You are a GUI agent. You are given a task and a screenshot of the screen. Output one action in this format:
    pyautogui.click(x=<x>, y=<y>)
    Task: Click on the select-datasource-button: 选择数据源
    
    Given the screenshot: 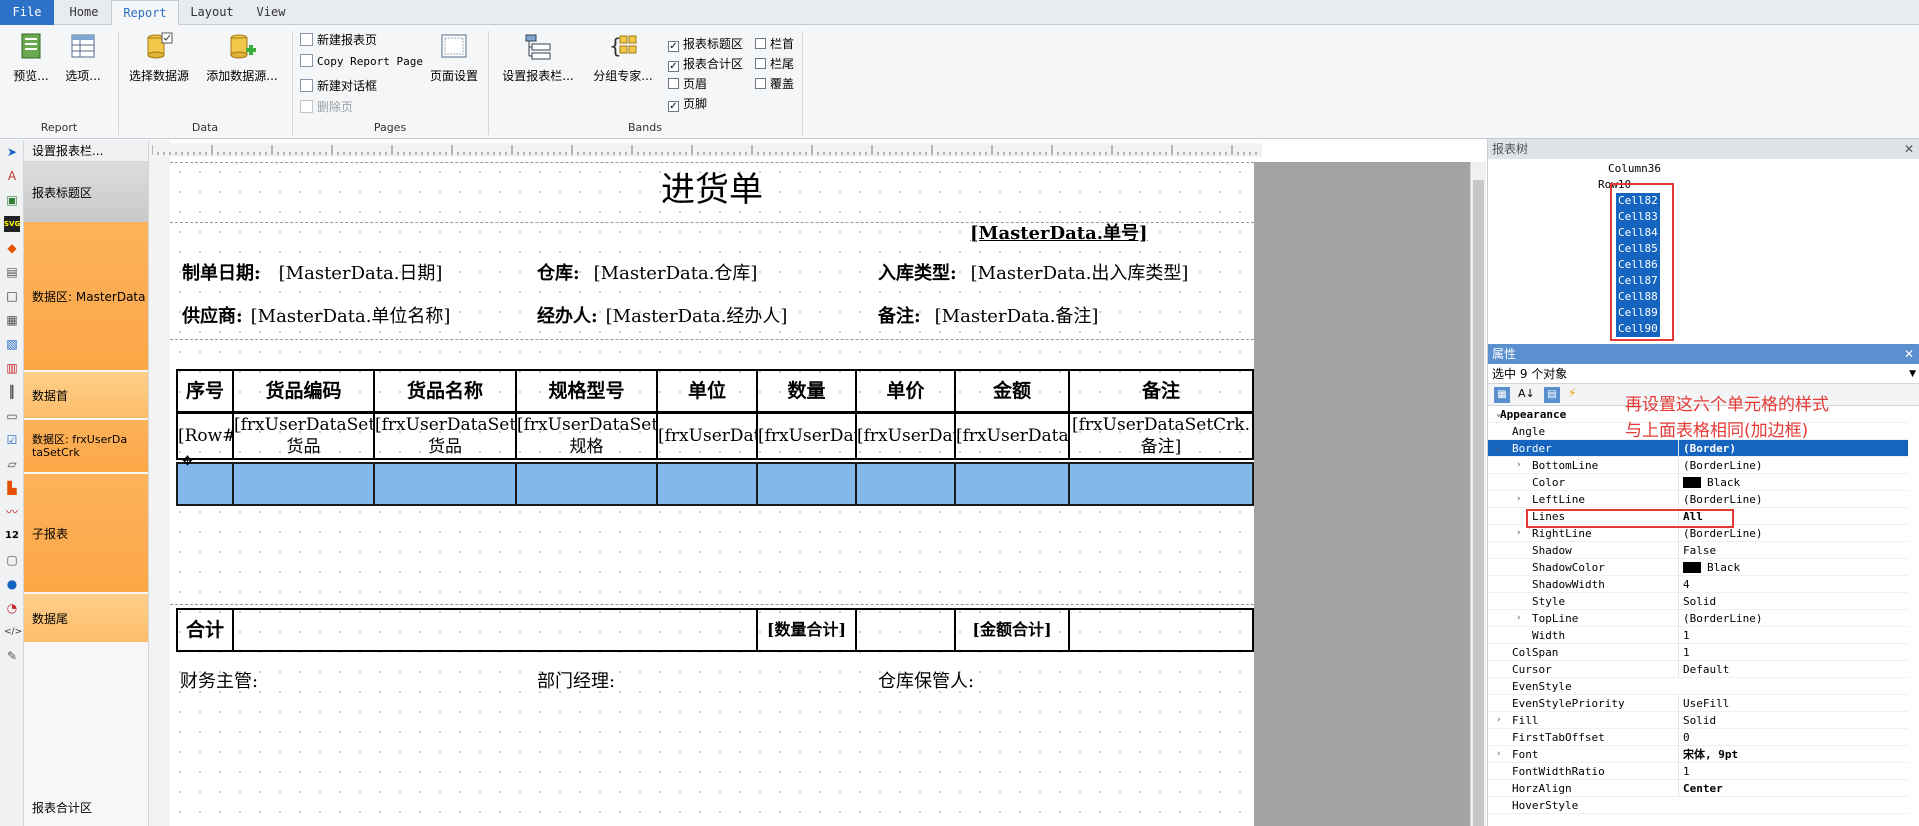 What is the action you would take?
    pyautogui.click(x=159, y=57)
    